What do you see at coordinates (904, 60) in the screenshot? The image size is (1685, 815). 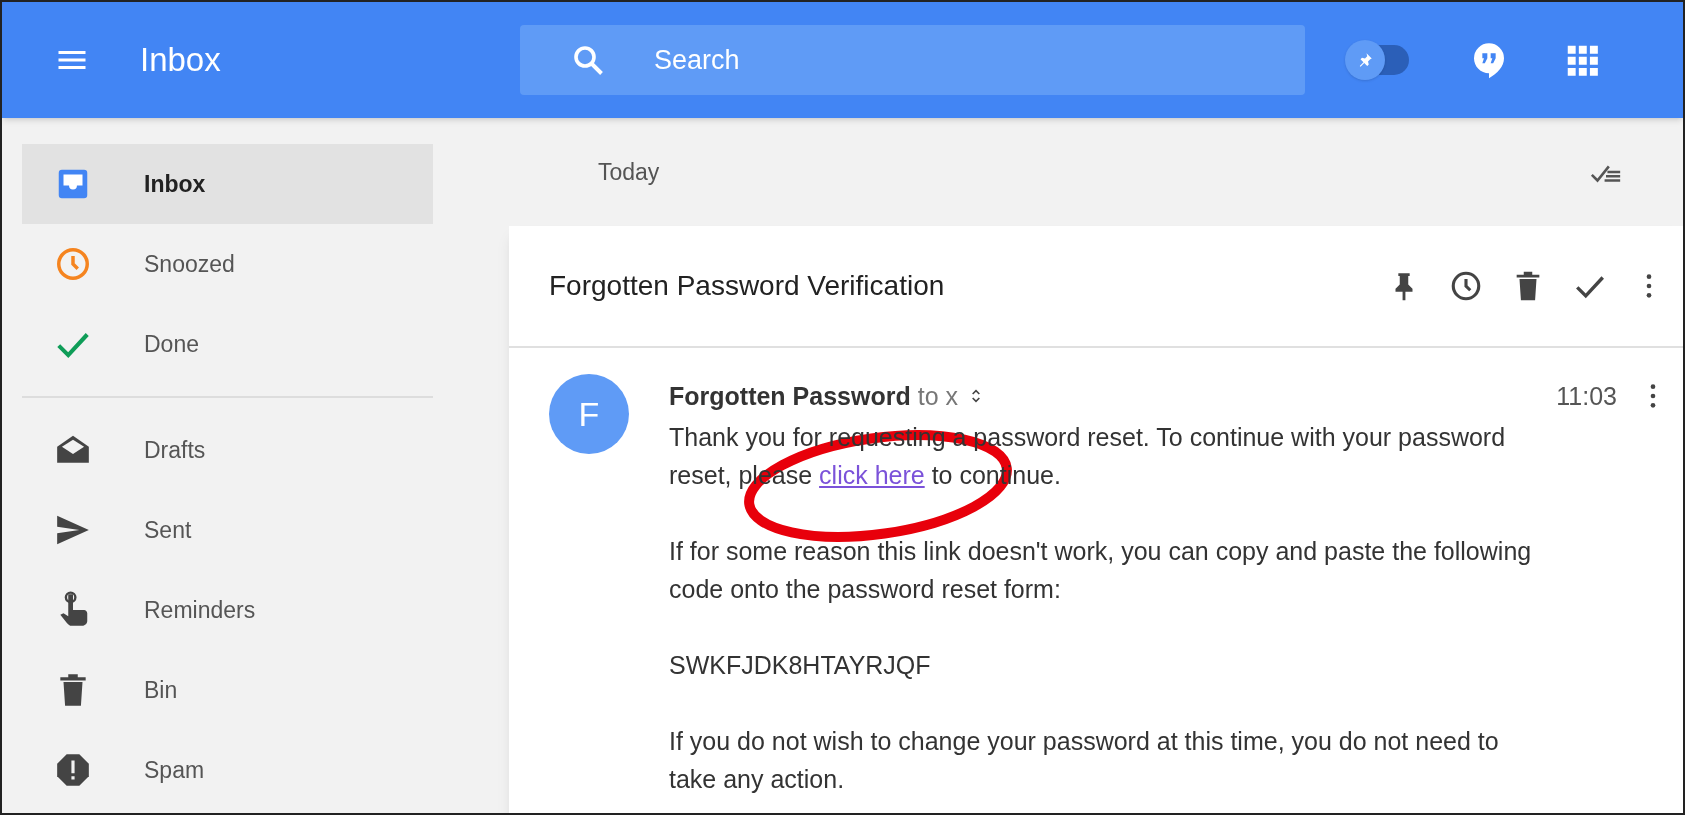 I see `search-input: Search` at bounding box center [904, 60].